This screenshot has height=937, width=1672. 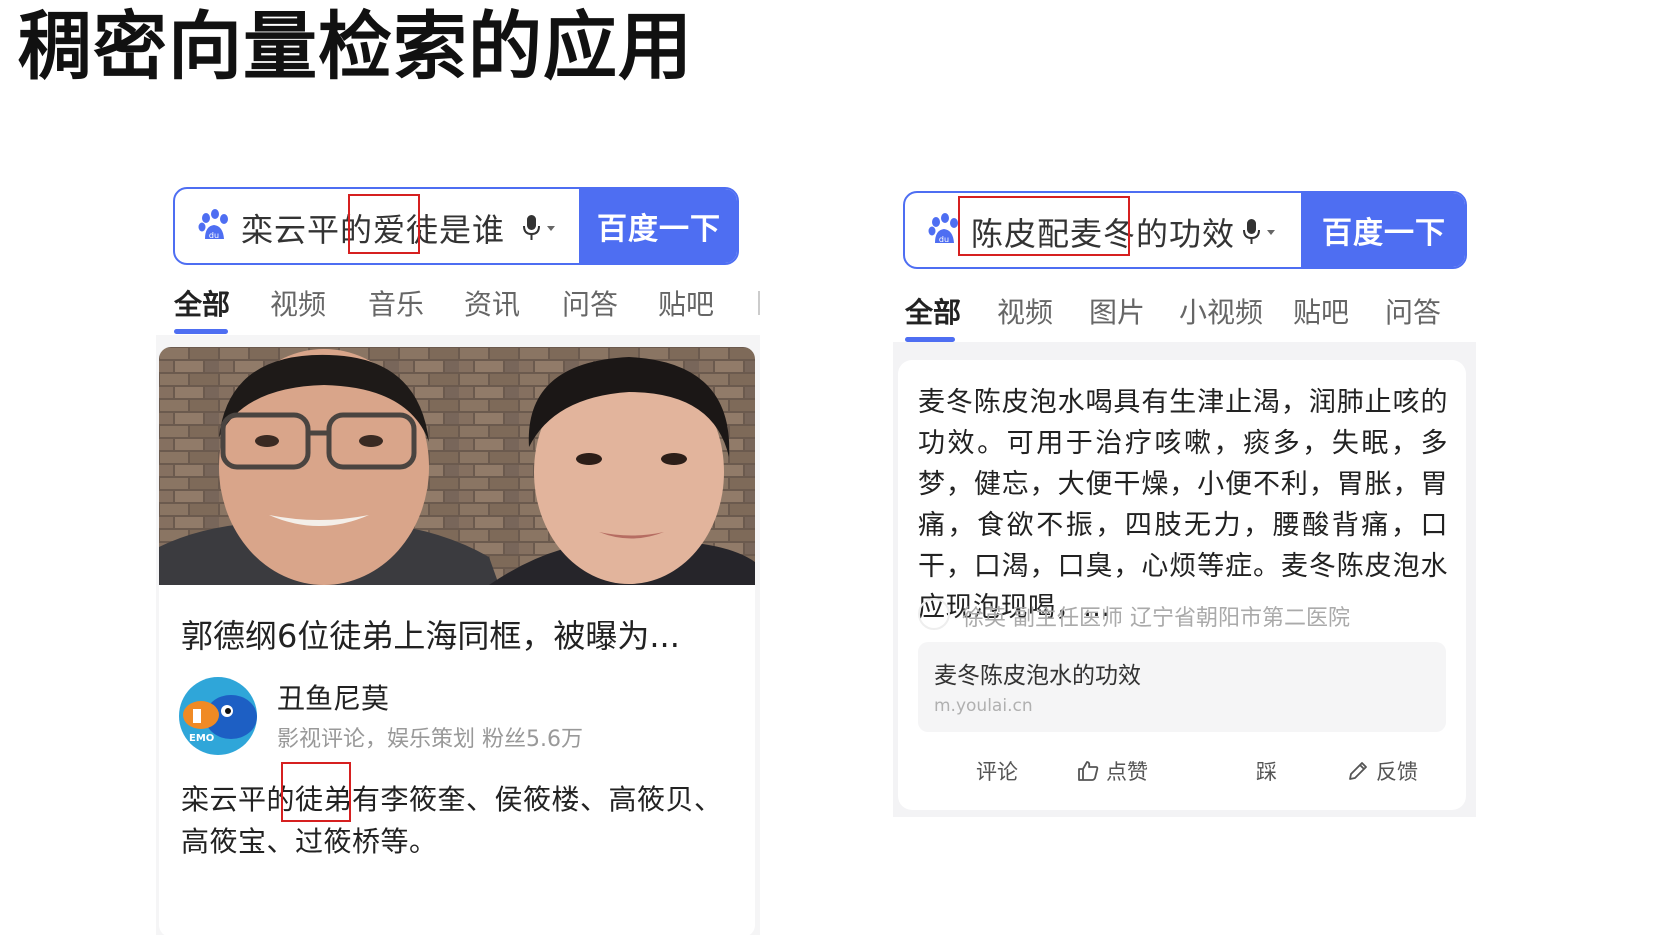 I want to click on like-label: 点赞, so click(x=1127, y=772).